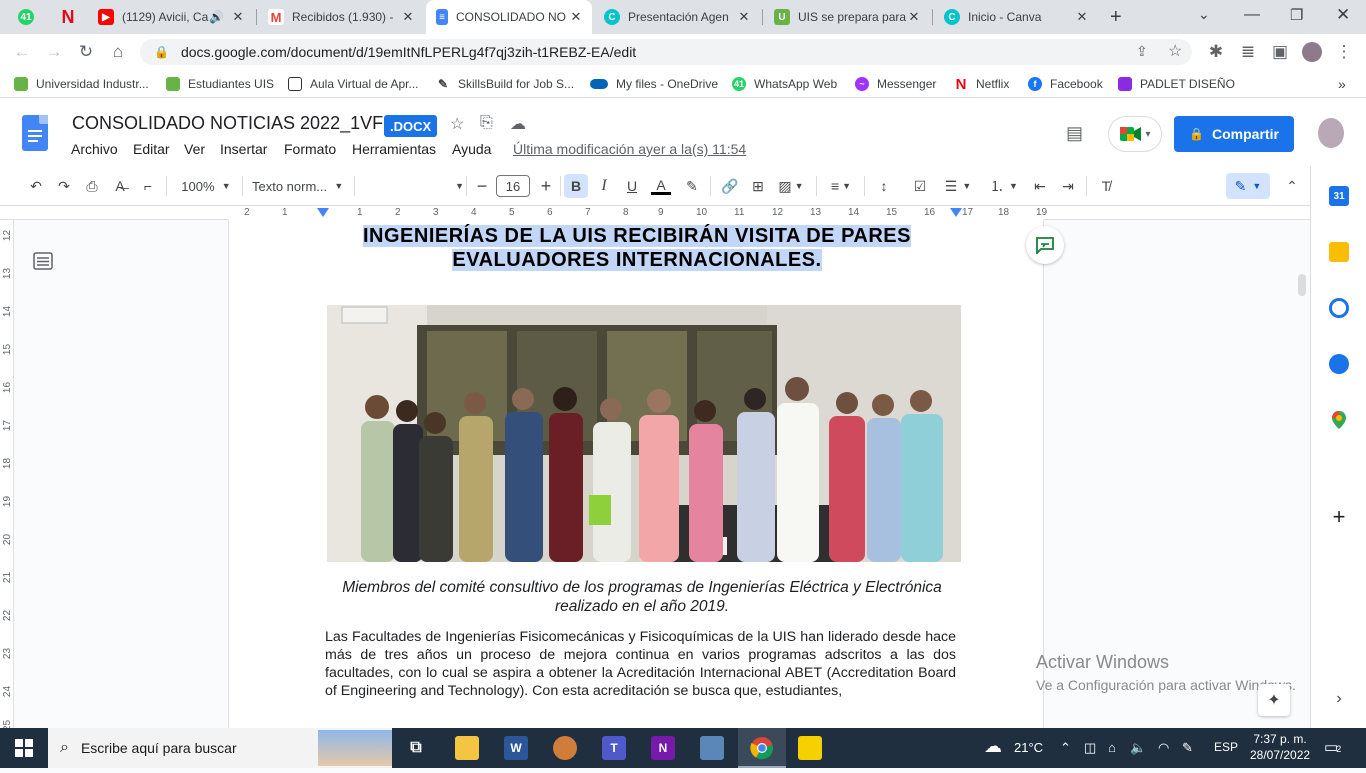 The image size is (1366, 773). Describe the element at coordinates (884, 186) in the screenshot. I see `line-spacing-icon: ↕` at that location.